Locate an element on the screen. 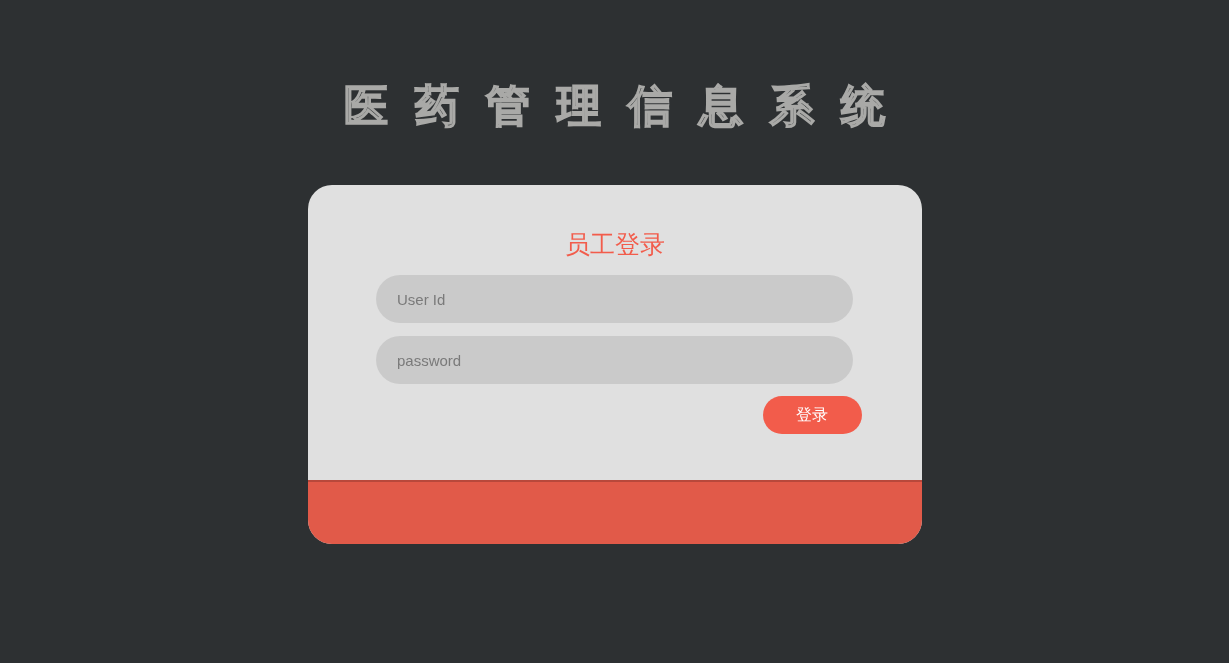 This screenshot has width=1229, height=663. login-button: 登录 is located at coordinates (812, 415).